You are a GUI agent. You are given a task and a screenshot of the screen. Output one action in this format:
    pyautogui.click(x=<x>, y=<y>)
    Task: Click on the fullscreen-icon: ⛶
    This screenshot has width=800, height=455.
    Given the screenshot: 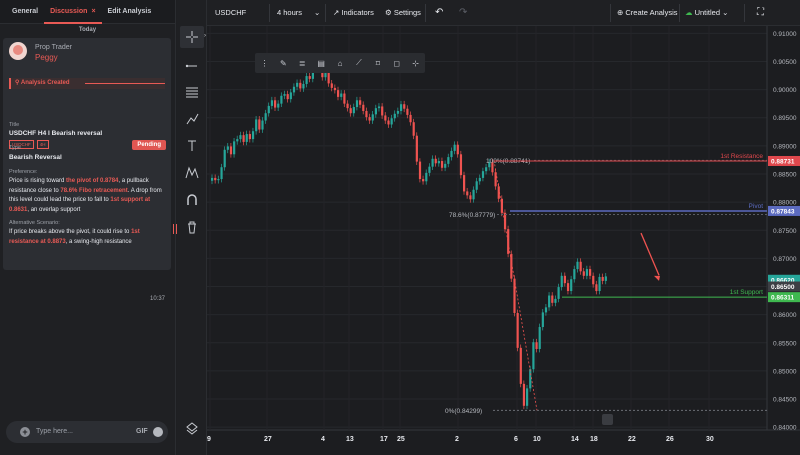 What is the action you would take?
    pyautogui.click(x=760, y=13)
    